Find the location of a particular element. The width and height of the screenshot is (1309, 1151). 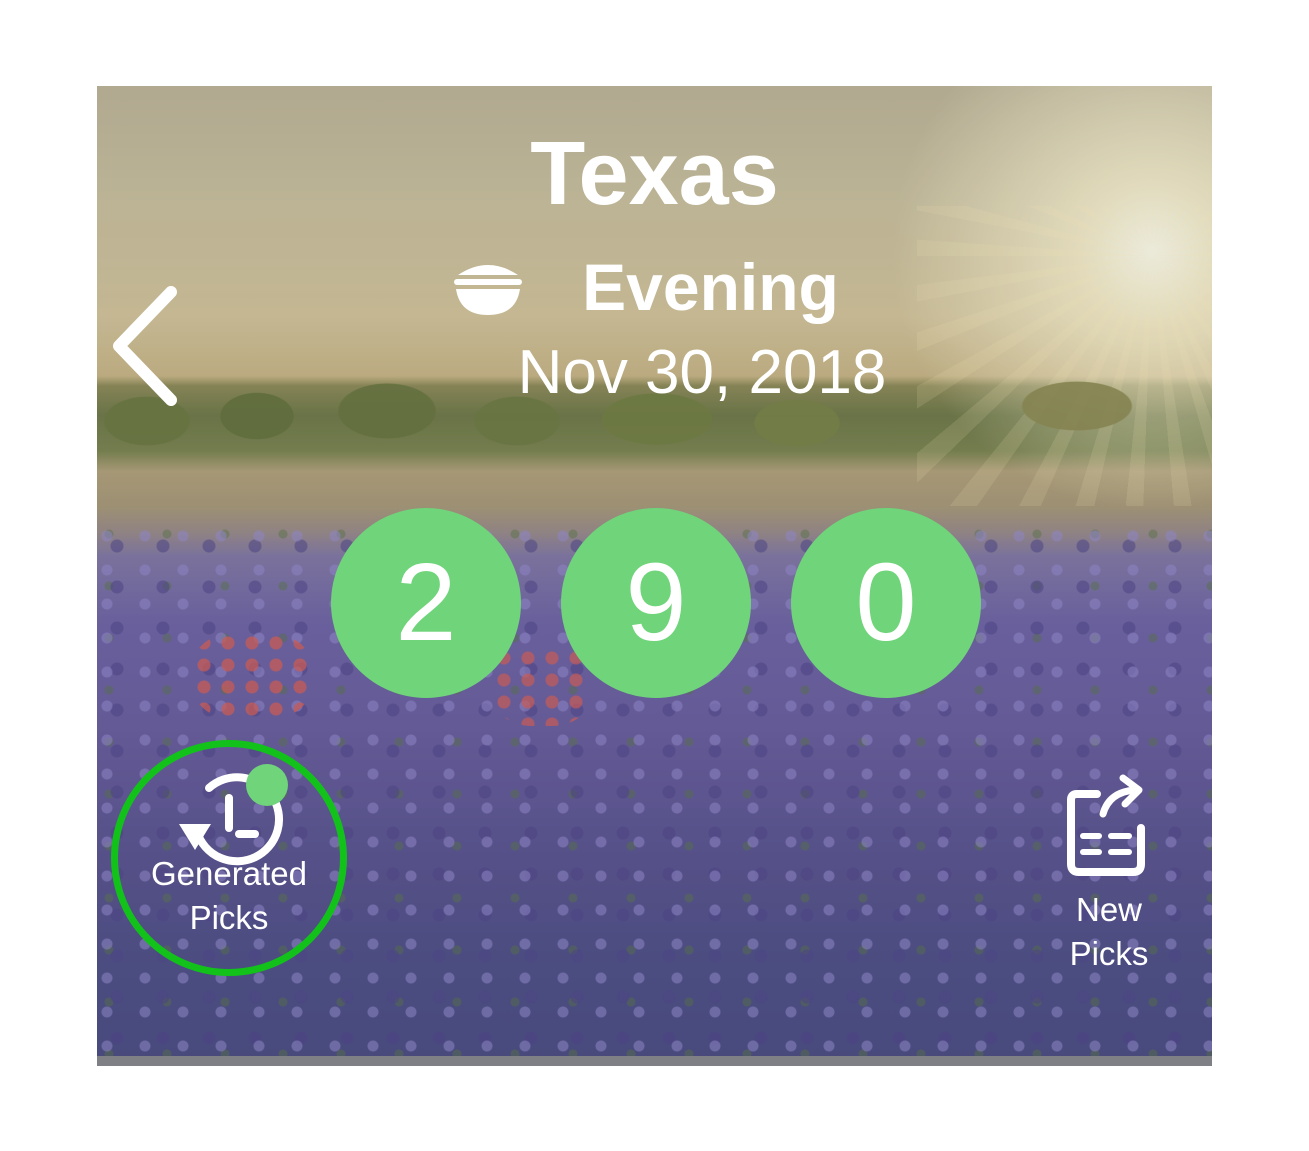

card-bottom-border is located at coordinates (654, 1061).